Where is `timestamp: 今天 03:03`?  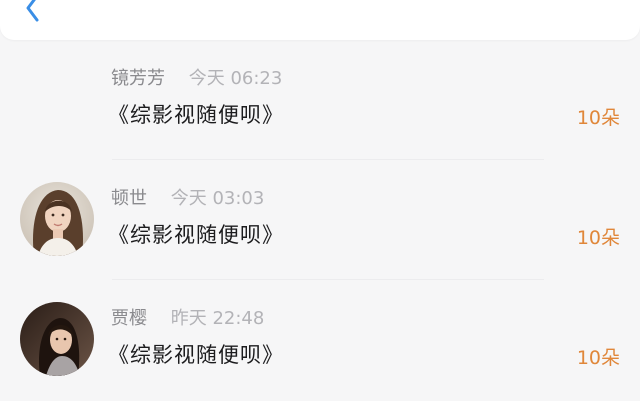
timestamp: 今天 03:03 is located at coordinates (217, 198).